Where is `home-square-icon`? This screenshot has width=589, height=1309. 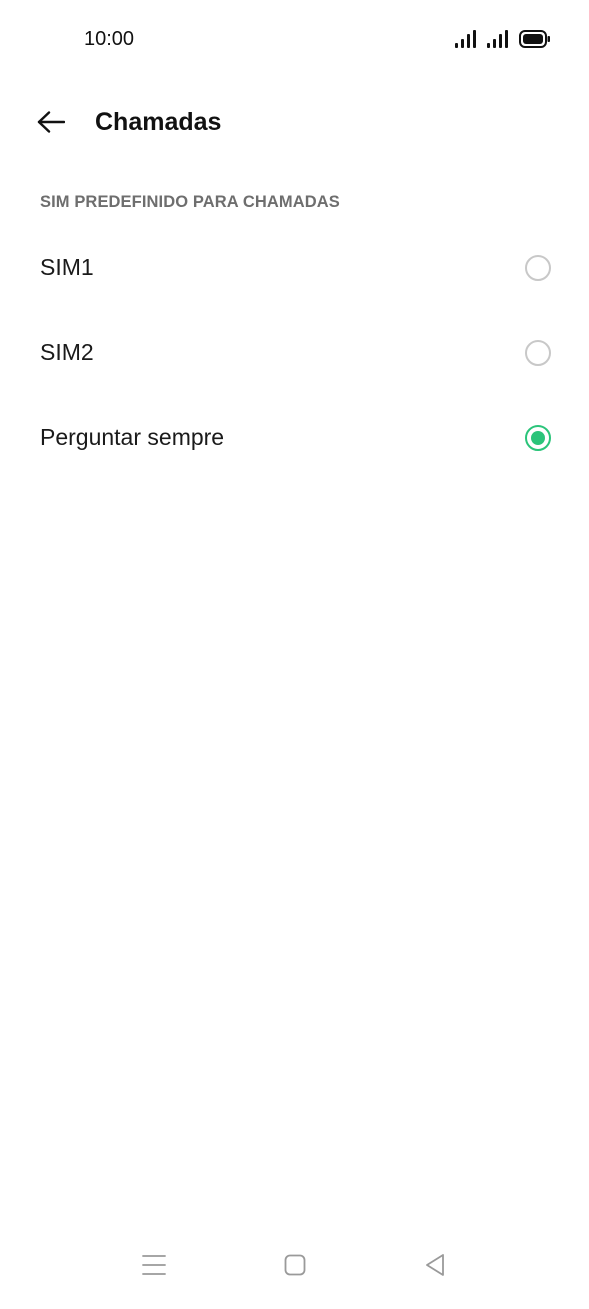 home-square-icon is located at coordinates (295, 1267).